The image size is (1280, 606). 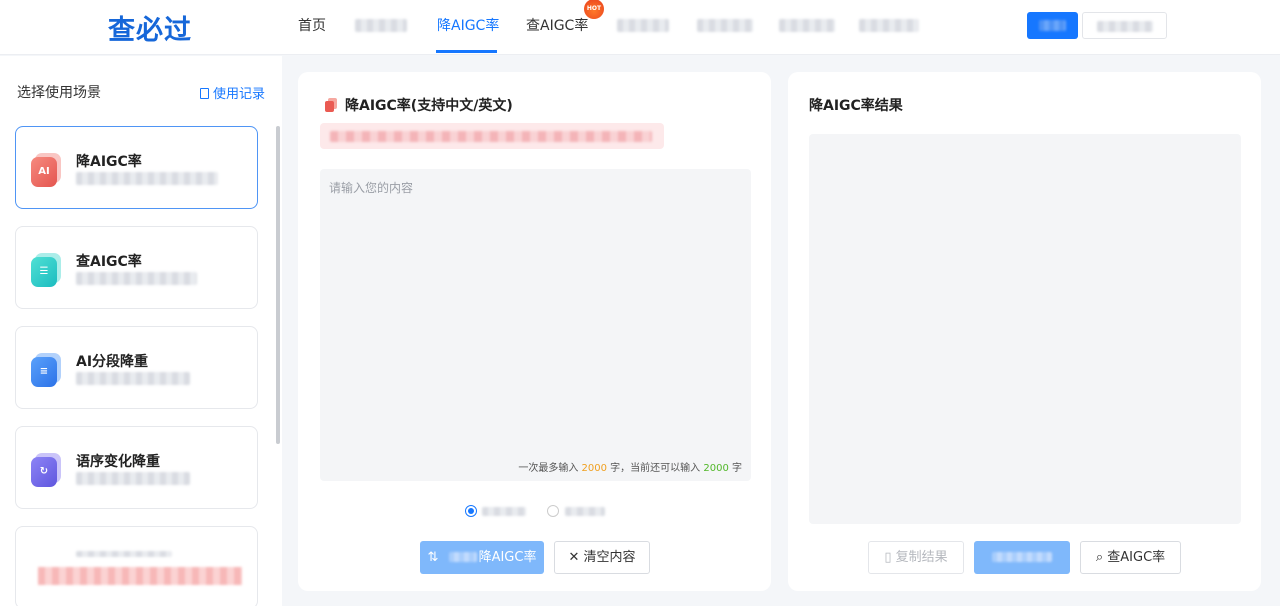 What do you see at coordinates (109, 262) in the screenshot?
I see `scene-card-title: 查AIGC率` at bounding box center [109, 262].